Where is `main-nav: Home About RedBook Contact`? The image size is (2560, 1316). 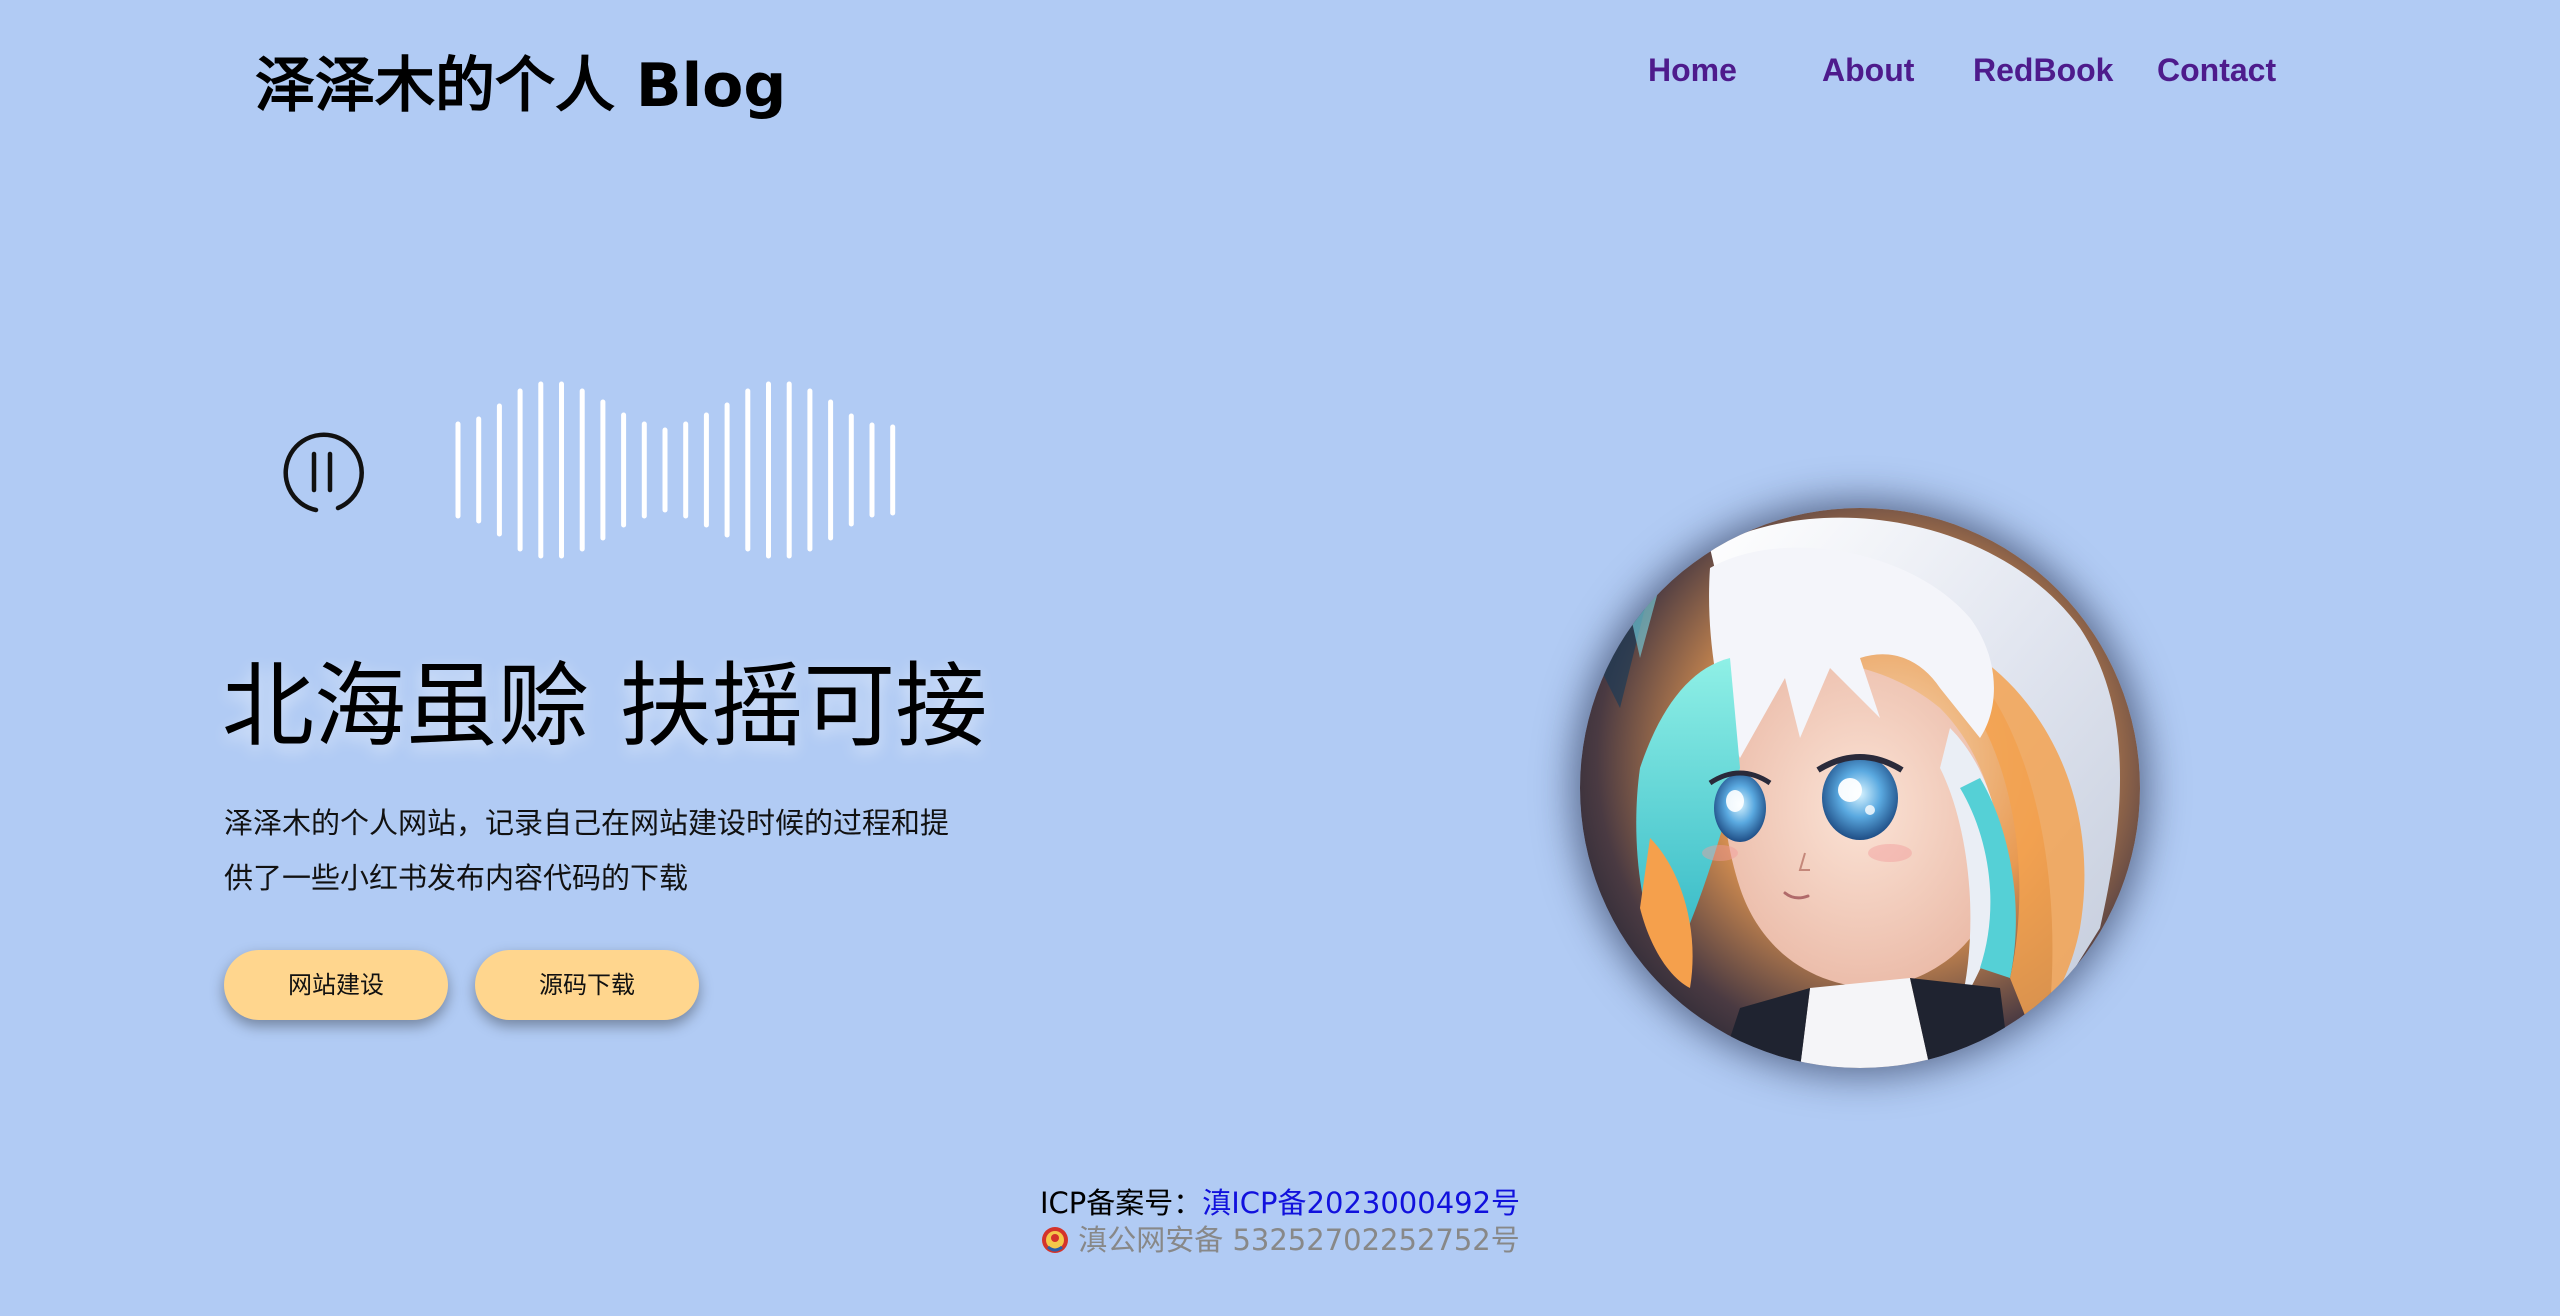
main-nav: Home About RedBook Contact is located at coordinates (1950, 70).